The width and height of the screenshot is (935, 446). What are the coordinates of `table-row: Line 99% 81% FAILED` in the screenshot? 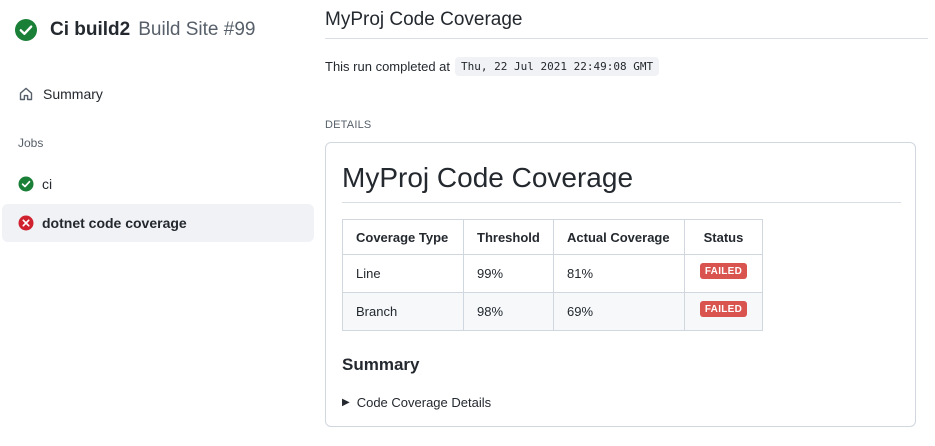 It's located at (552, 273).